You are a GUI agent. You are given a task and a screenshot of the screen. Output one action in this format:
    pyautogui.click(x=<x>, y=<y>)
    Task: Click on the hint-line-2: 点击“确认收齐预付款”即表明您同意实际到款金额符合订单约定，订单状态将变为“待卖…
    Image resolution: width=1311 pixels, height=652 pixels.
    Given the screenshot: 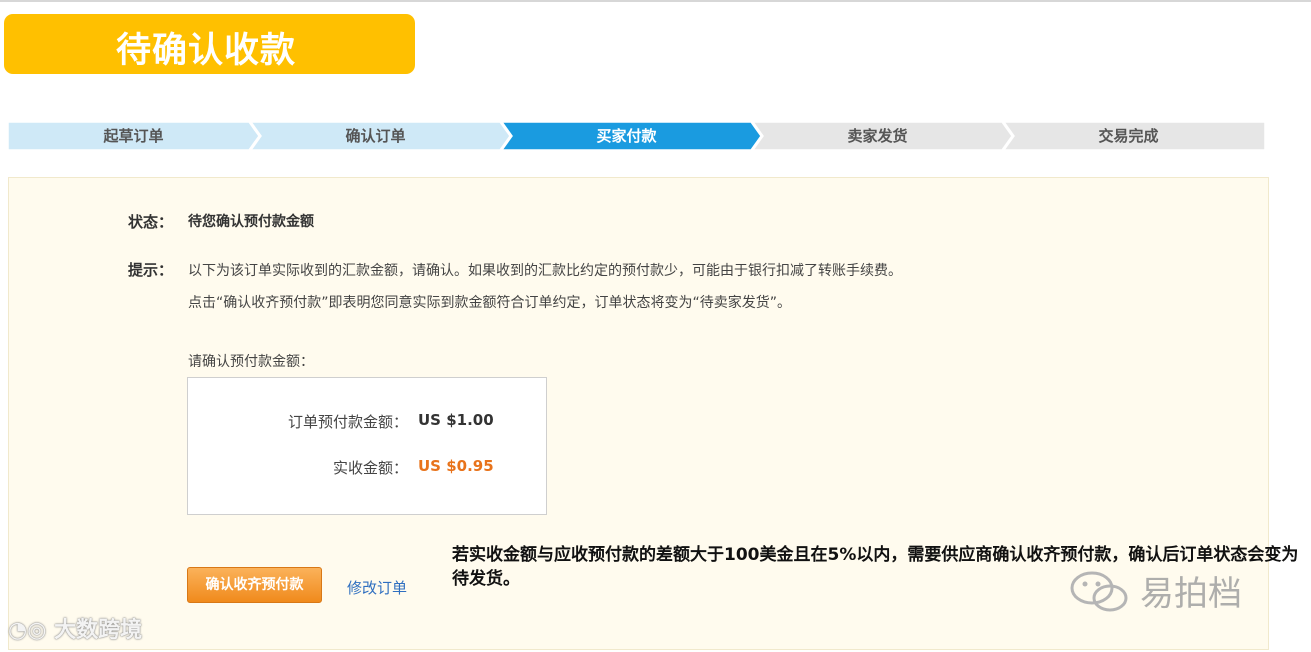 What is the action you would take?
    pyautogui.click(x=490, y=303)
    